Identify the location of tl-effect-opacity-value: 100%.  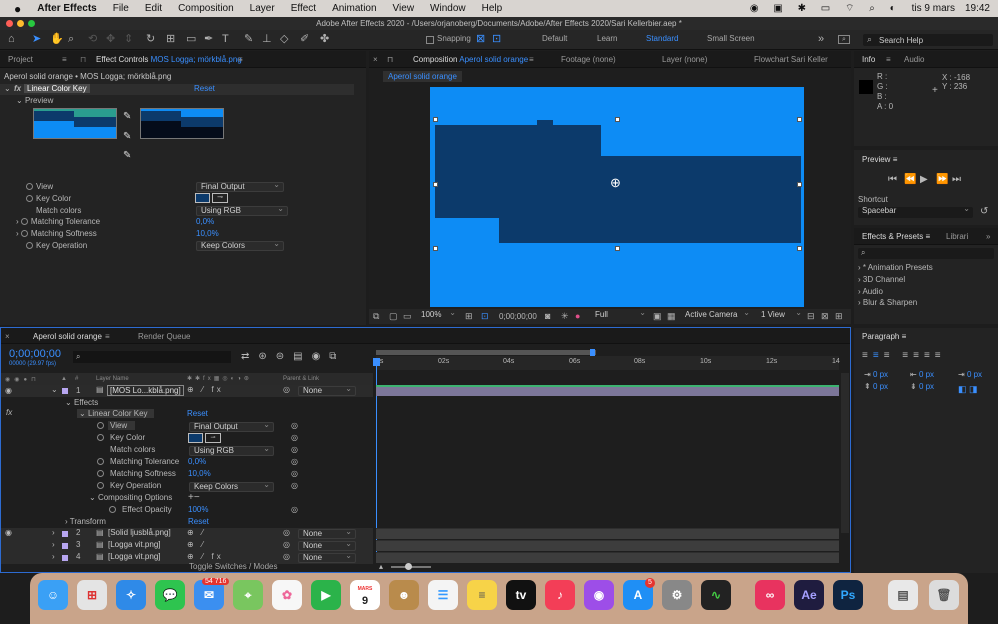
(198, 509).